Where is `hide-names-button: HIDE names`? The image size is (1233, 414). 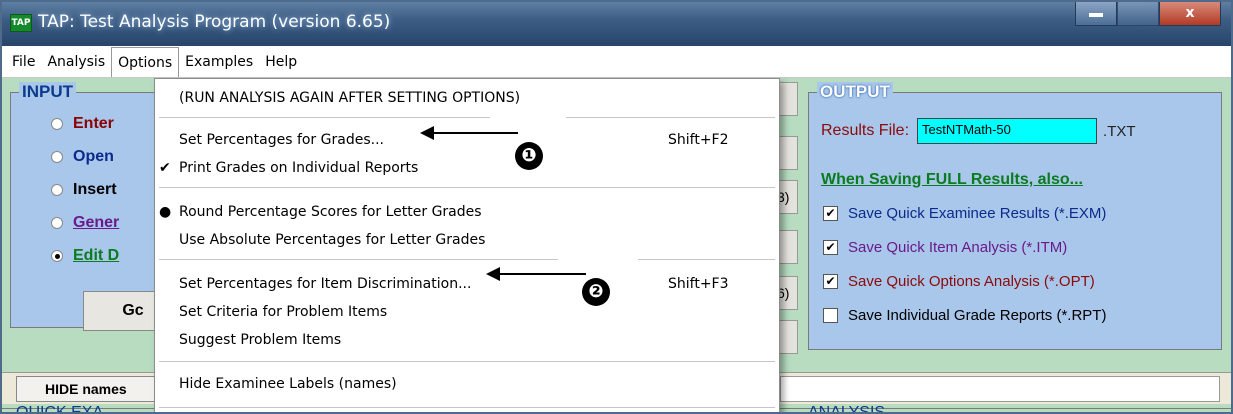 hide-names-button: HIDE names is located at coordinates (86, 389).